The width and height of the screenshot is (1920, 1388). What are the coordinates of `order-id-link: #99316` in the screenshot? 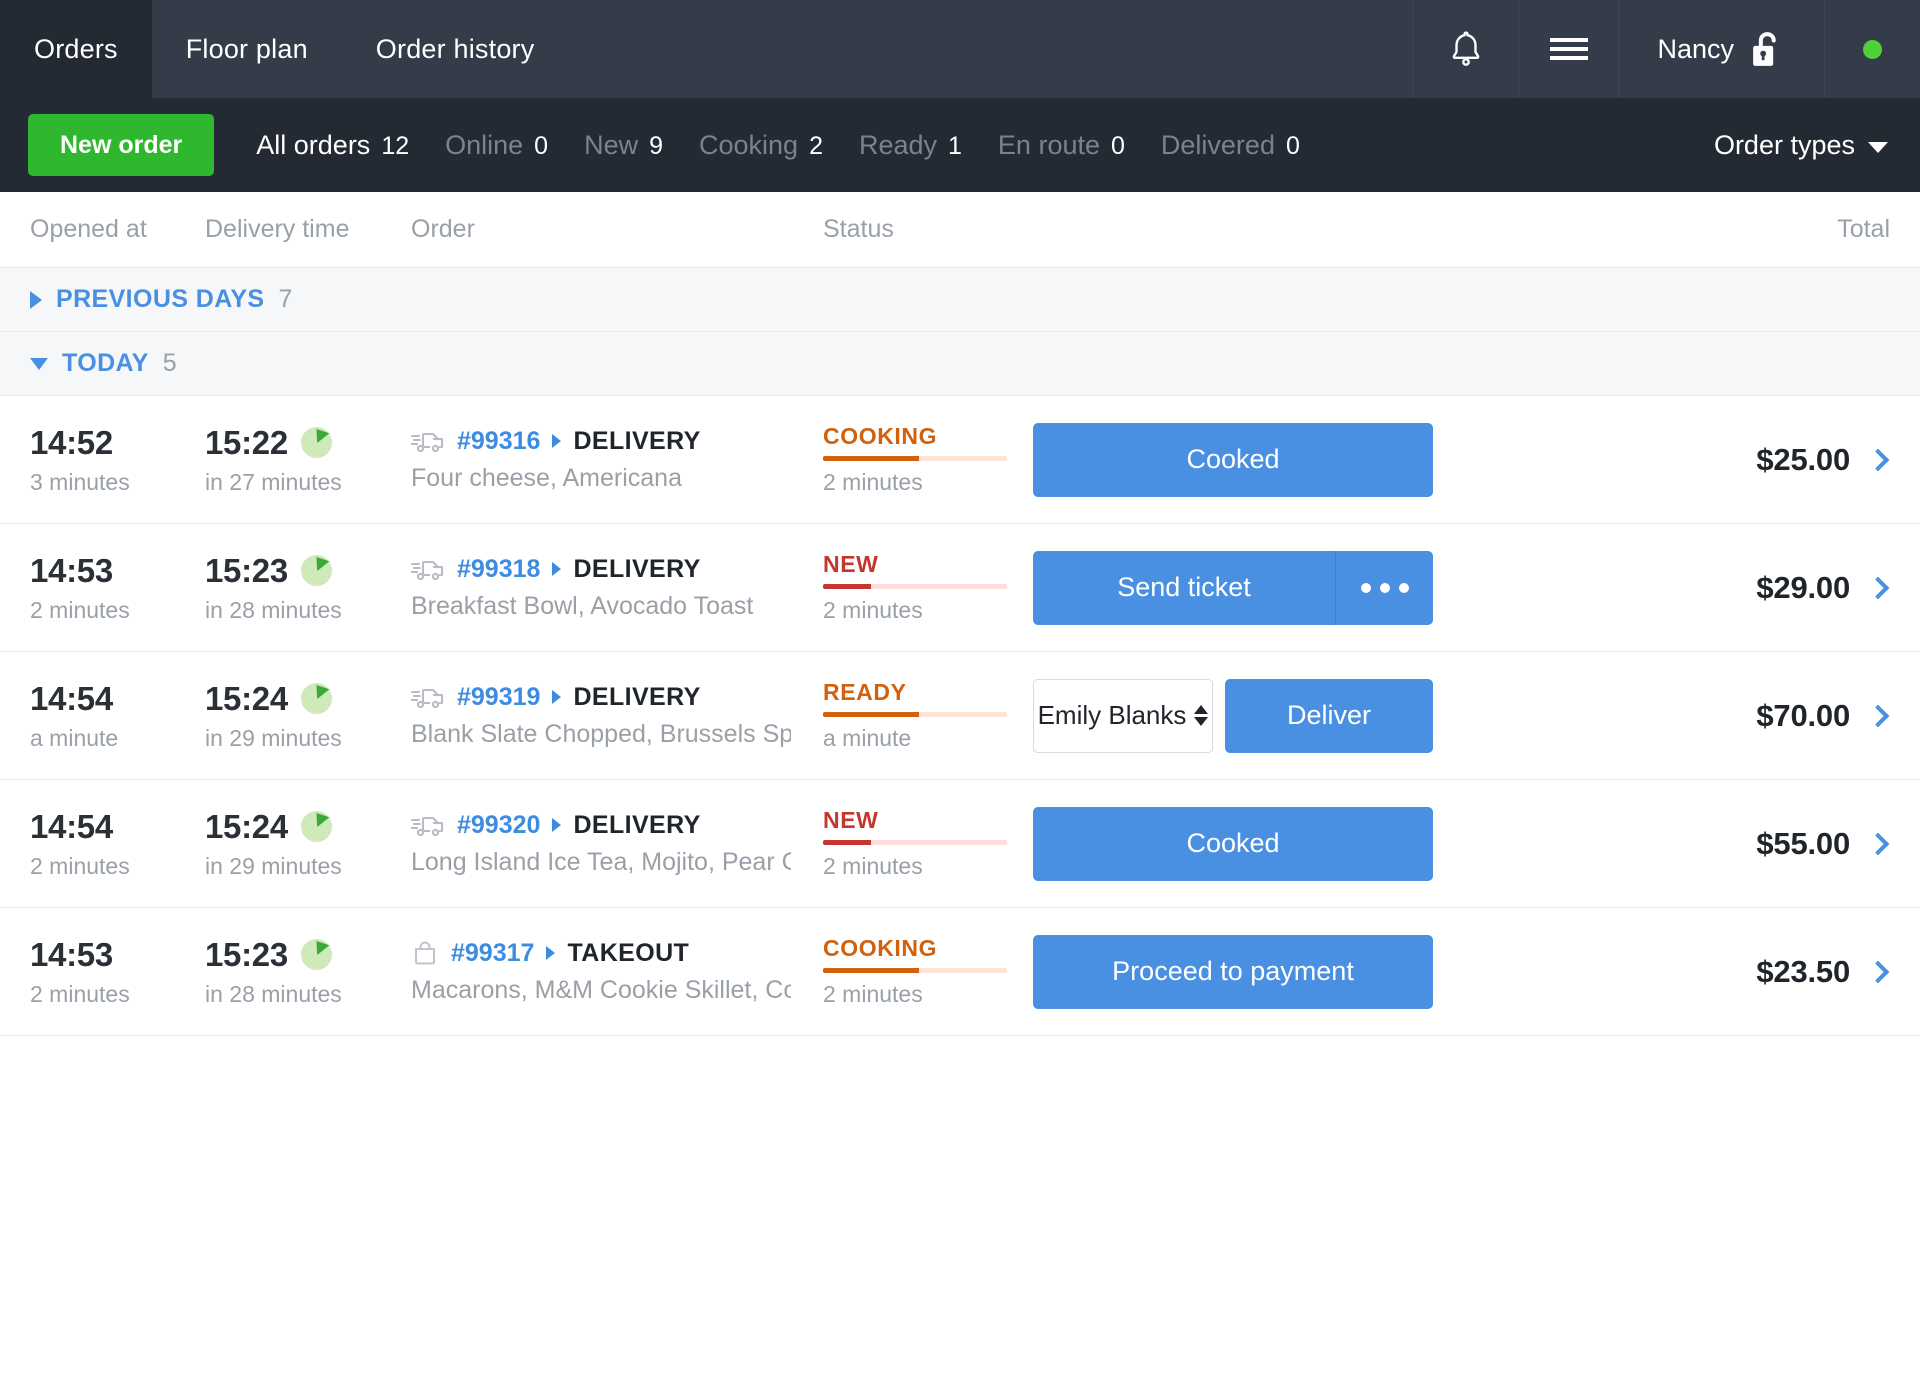 It's located at (498, 441).